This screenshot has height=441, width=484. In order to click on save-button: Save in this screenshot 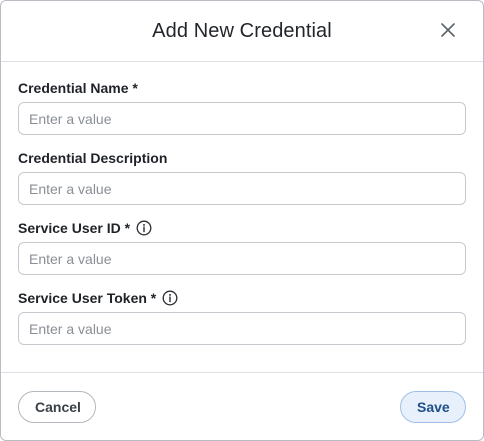, I will do `click(433, 406)`.